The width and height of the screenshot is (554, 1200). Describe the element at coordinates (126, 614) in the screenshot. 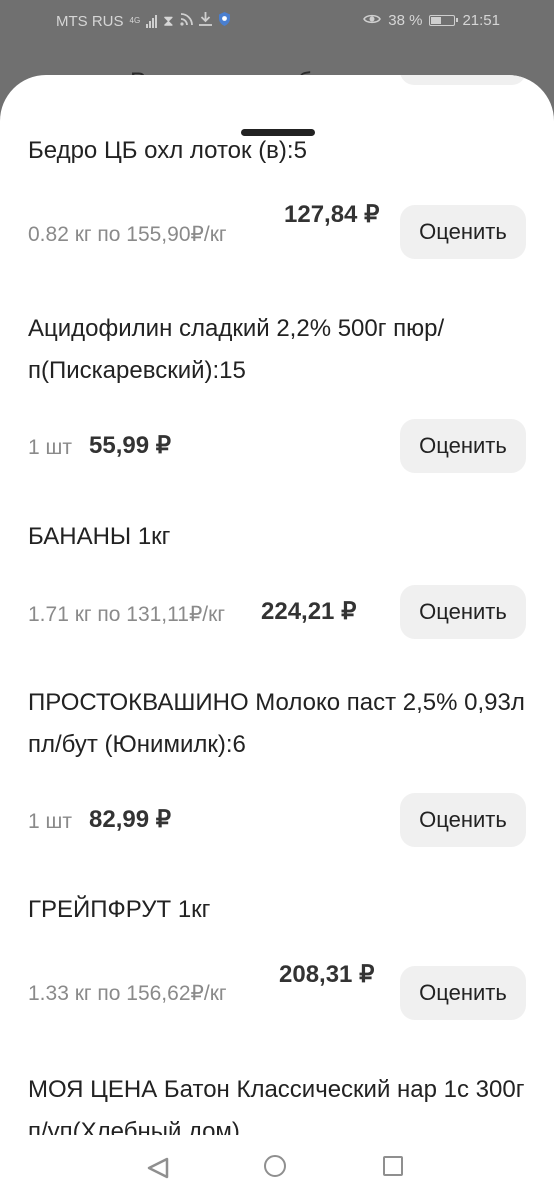

I see `item-quantity: 1.71 кг по 131,11₽/кг` at that location.